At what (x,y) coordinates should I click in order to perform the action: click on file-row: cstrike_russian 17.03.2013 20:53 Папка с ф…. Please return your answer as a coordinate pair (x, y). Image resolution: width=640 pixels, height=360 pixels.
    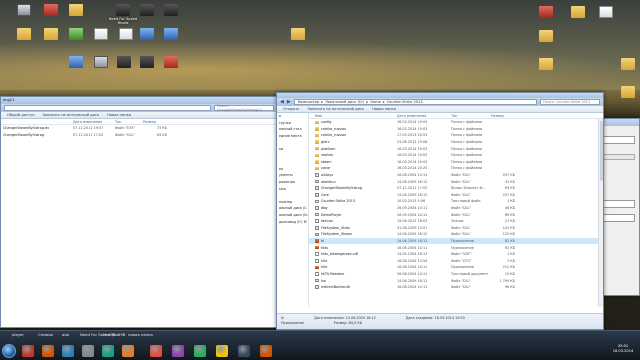
    Looking at the image, I should click on (456, 135).